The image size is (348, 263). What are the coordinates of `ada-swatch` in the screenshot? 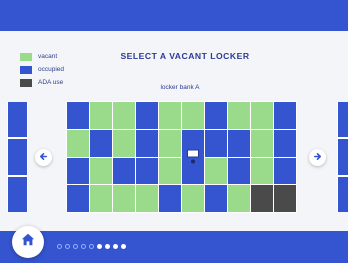 It's located at (26, 82).